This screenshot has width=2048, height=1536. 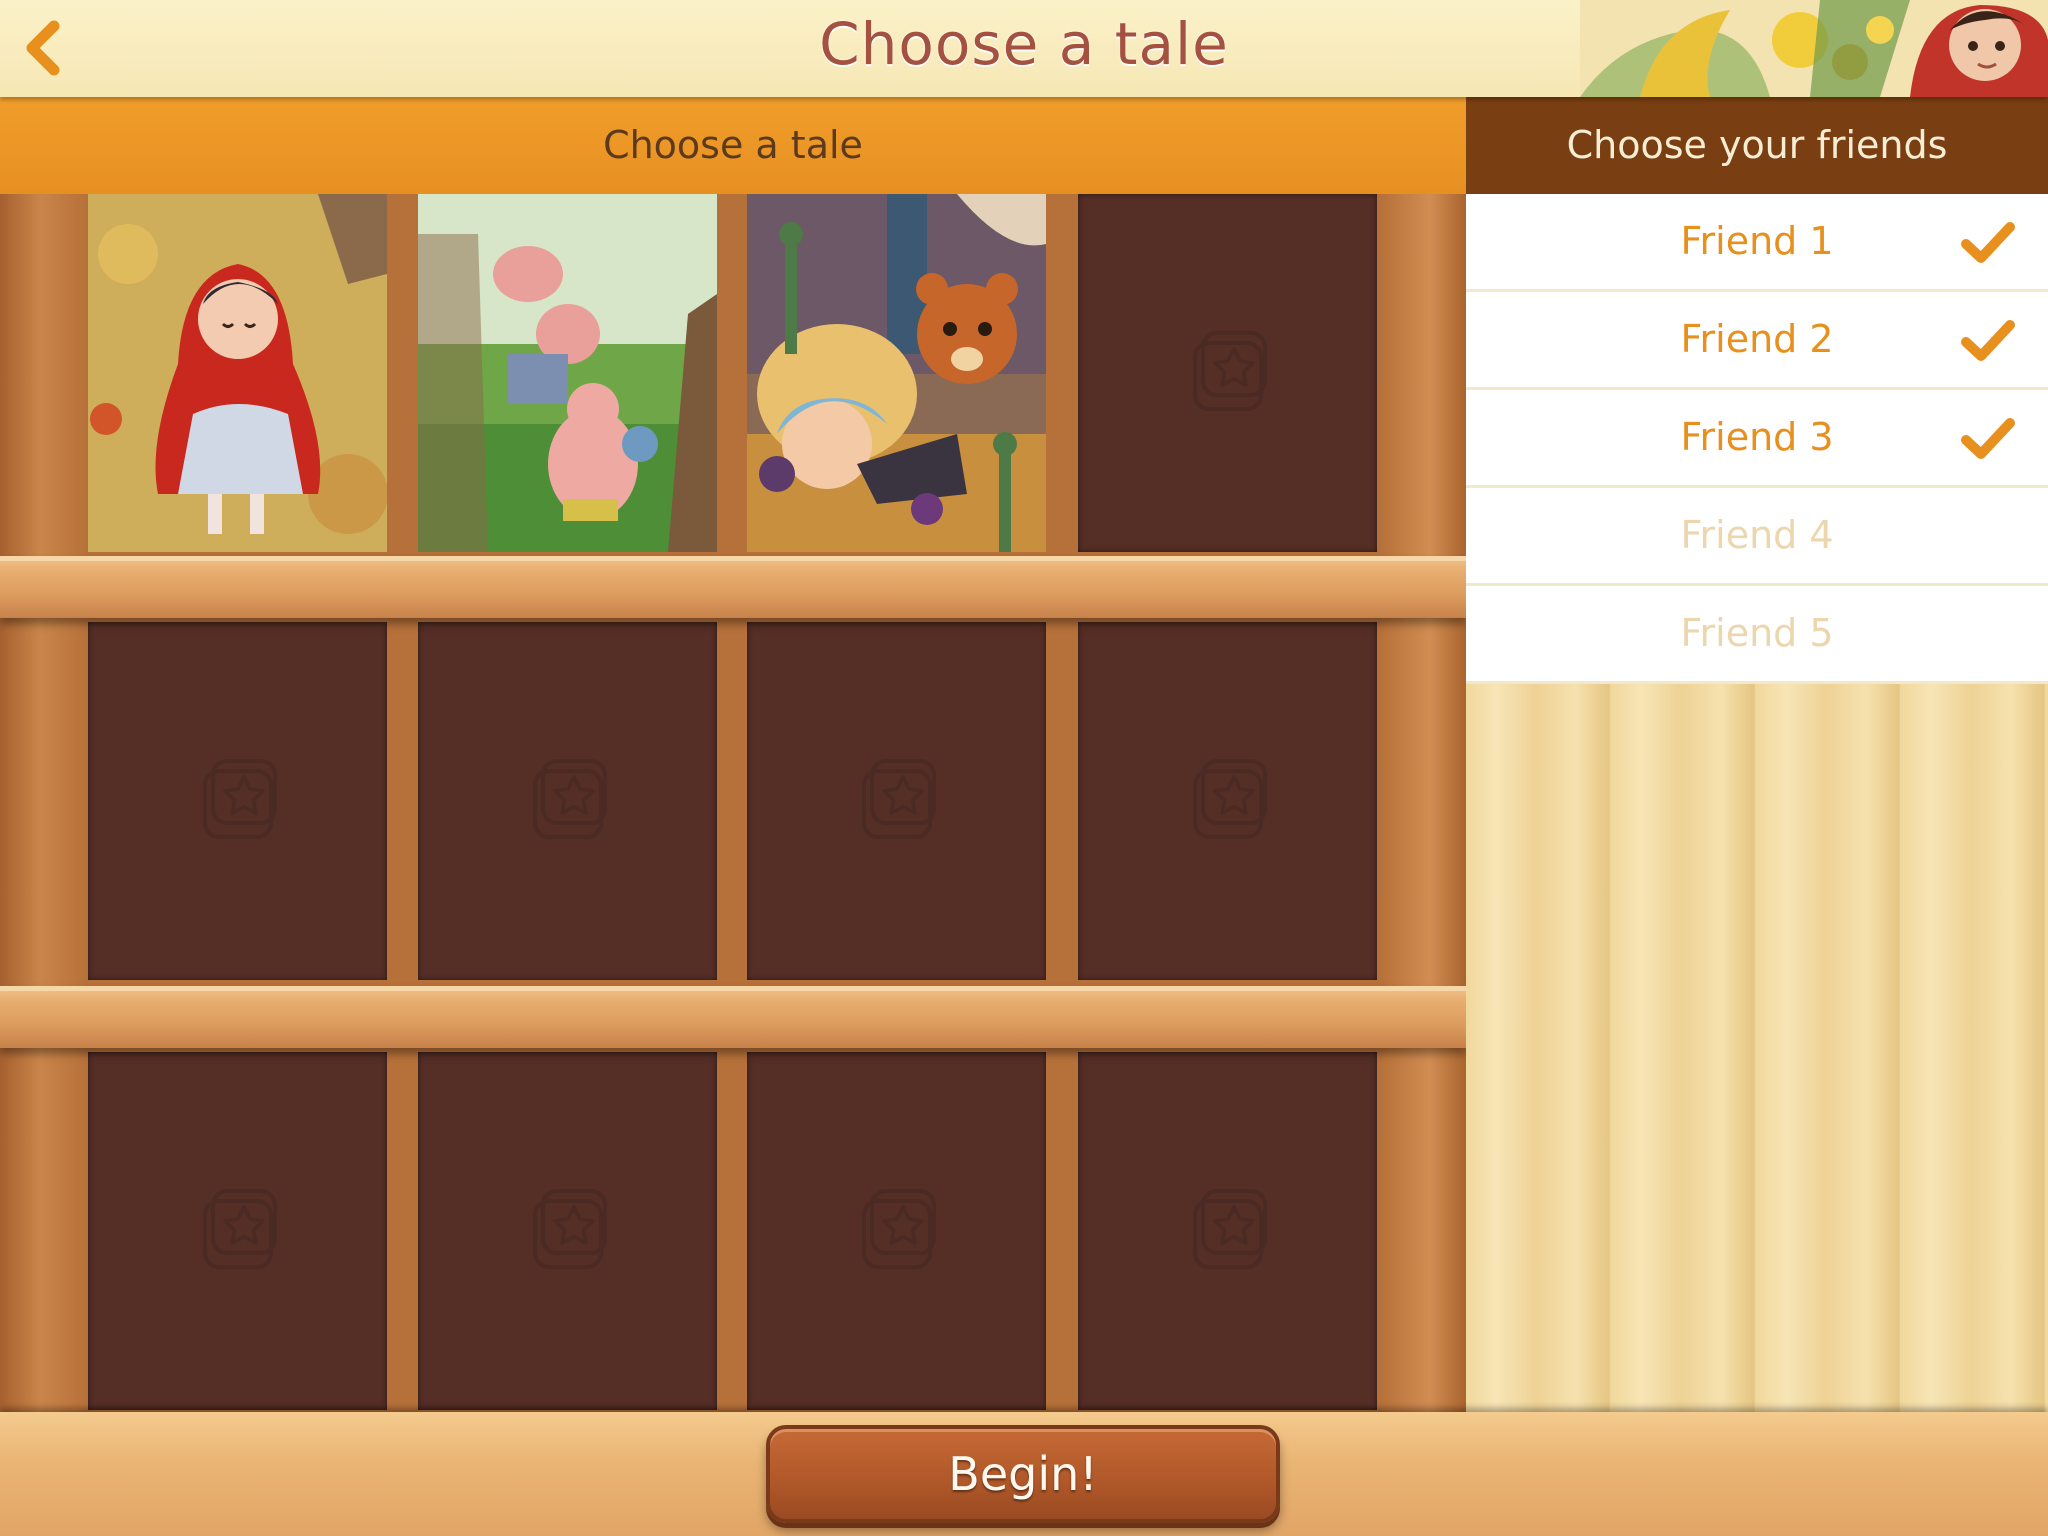 I want to click on friend-row-1: Friend 1, so click(x=1757, y=243).